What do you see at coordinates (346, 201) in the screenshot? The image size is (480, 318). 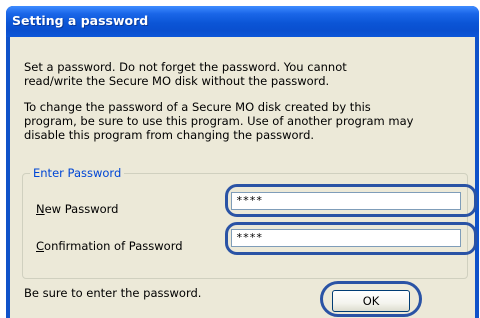 I see `new-password-input: ****` at bounding box center [346, 201].